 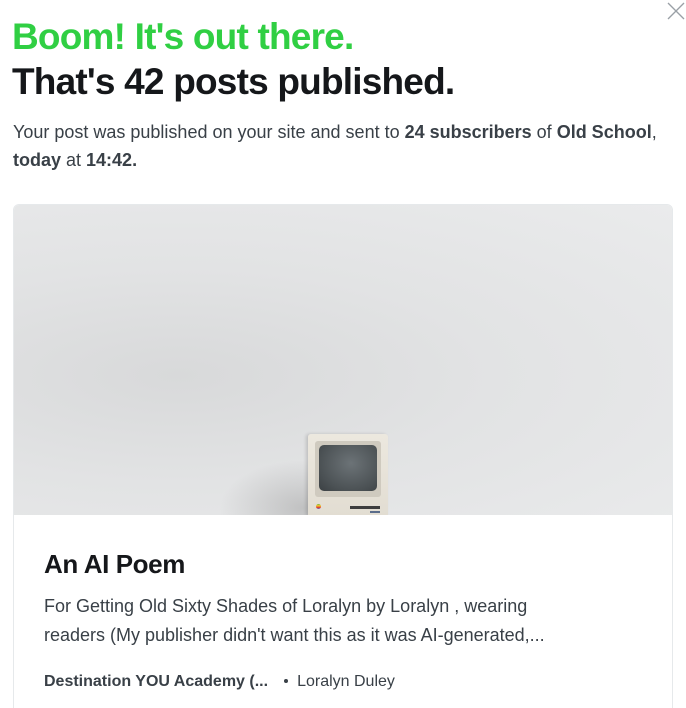 I want to click on vintage-computer-illustration, so click(x=348, y=474).